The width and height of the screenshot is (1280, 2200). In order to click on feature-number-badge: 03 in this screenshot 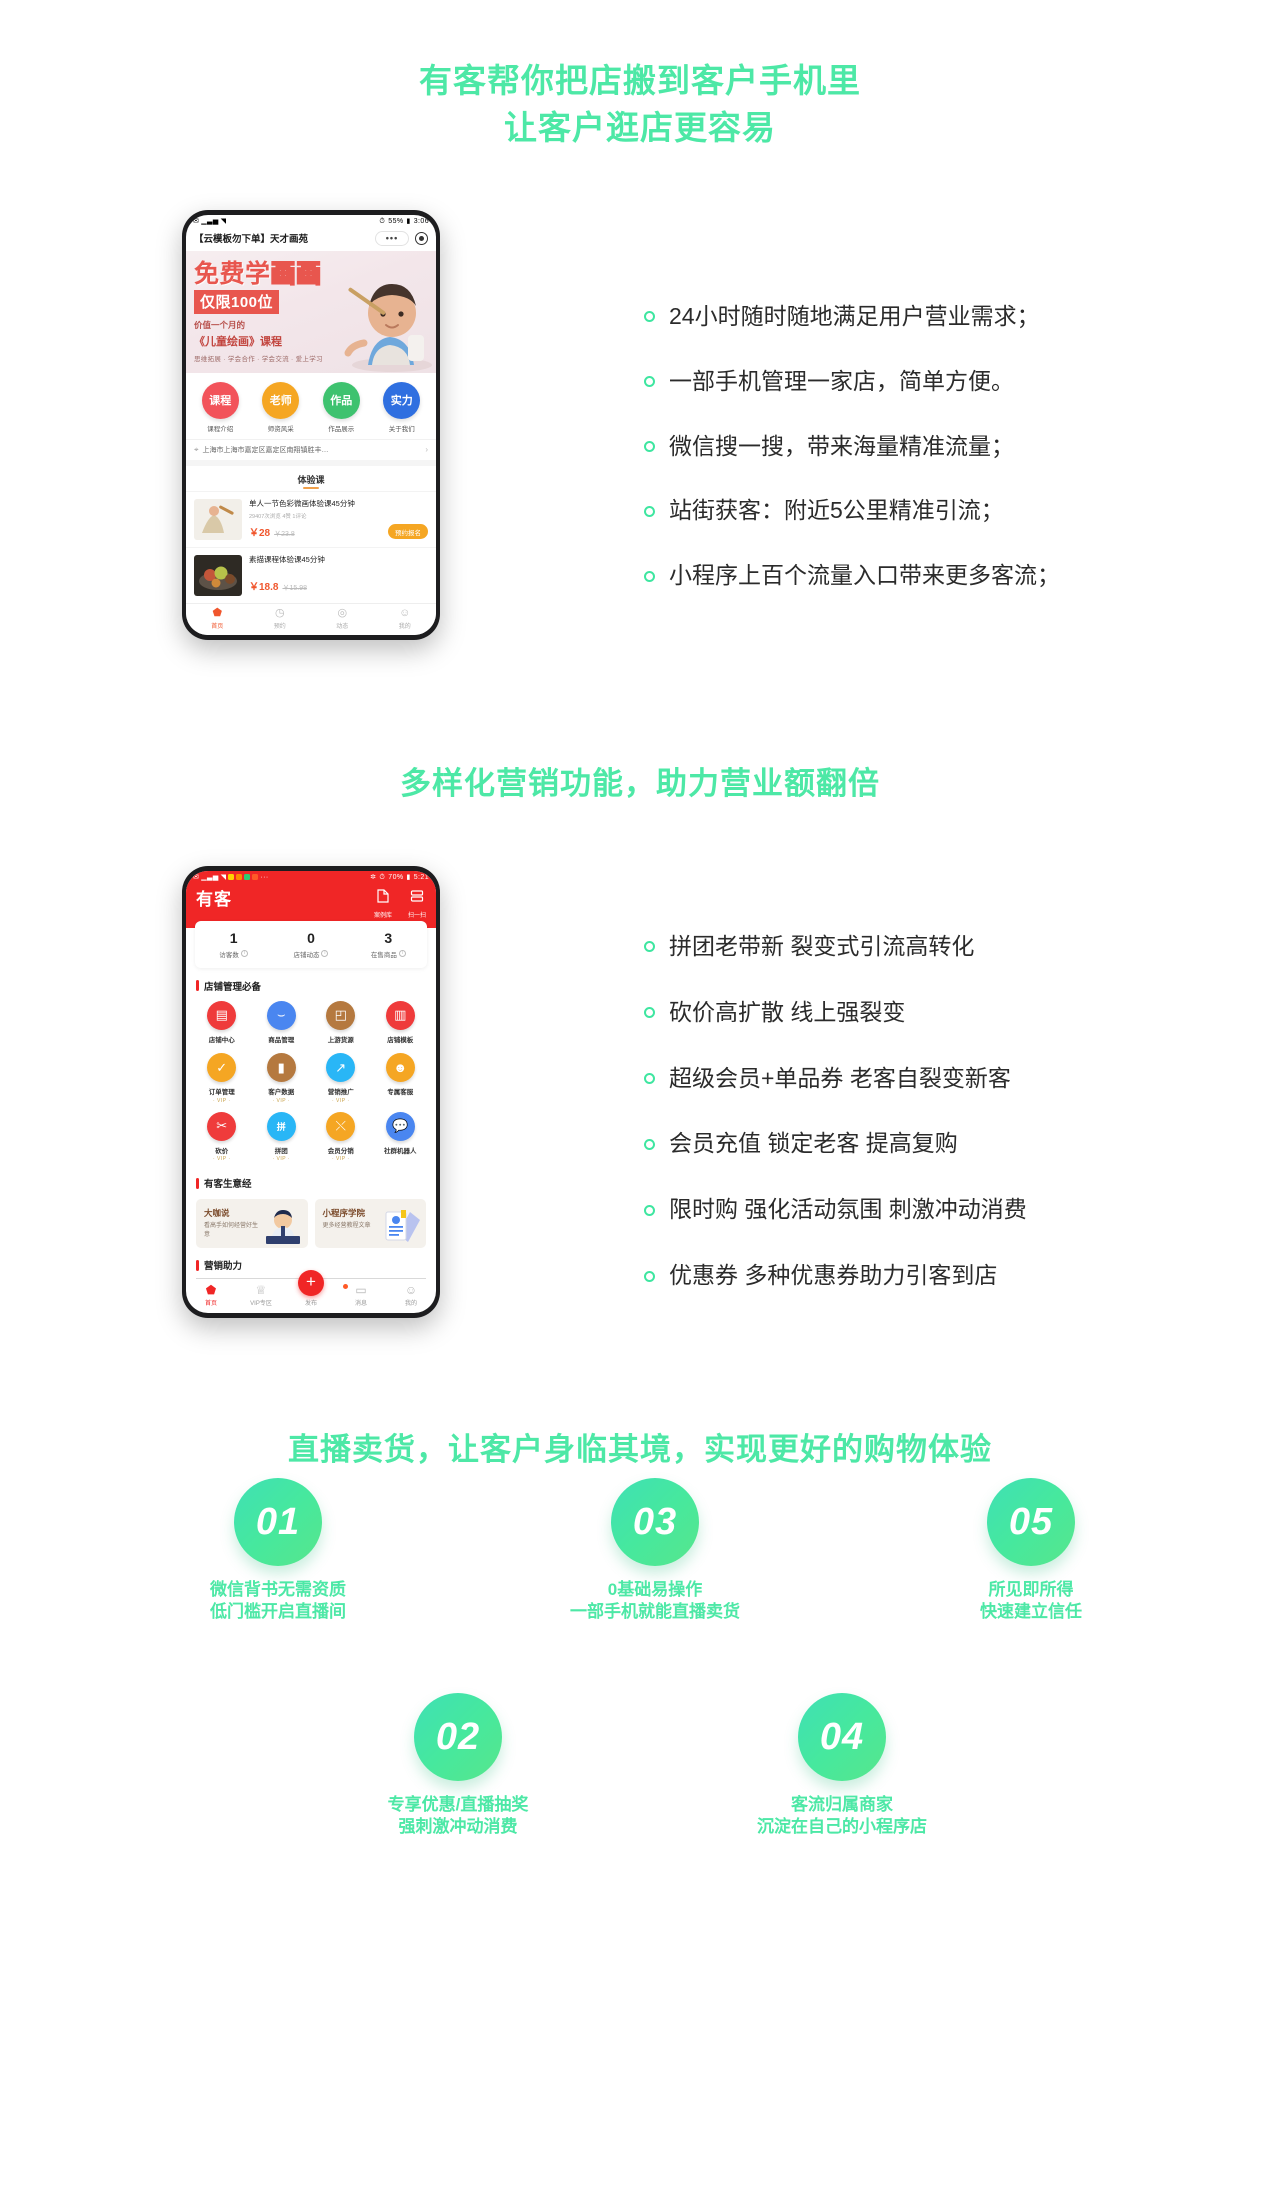, I will do `click(655, 1521)`.